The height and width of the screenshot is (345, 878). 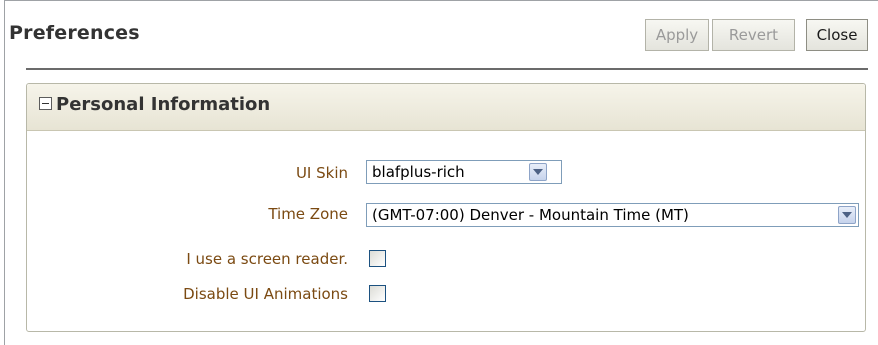 I want to click on screen-reader-checkbox, so click(x=377, y=258).